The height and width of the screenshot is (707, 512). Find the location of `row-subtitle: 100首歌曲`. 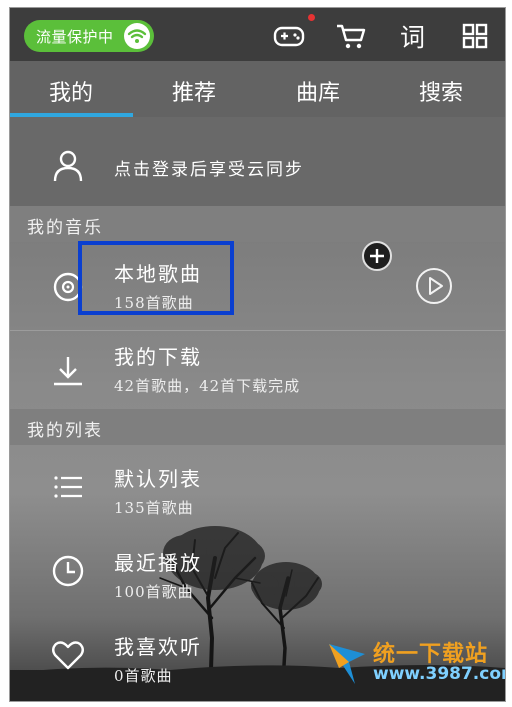

row-subtitle: 100首歌曲 is located at coordinates (154, 592).